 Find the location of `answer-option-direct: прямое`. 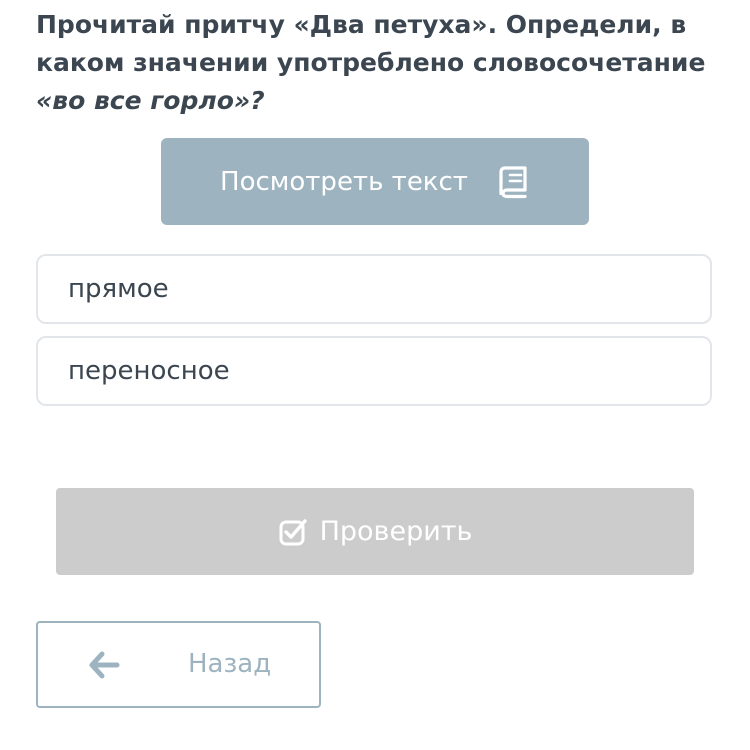

answer-option-direct: прямое is located at coordinates (374, 289).